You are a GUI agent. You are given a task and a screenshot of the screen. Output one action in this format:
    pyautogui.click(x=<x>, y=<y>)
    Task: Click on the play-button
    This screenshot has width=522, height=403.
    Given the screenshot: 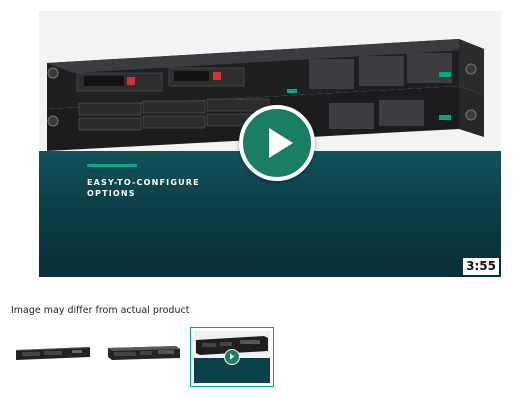 What is the action you would take?
    pyautogui.click(x=277, y=143)
    